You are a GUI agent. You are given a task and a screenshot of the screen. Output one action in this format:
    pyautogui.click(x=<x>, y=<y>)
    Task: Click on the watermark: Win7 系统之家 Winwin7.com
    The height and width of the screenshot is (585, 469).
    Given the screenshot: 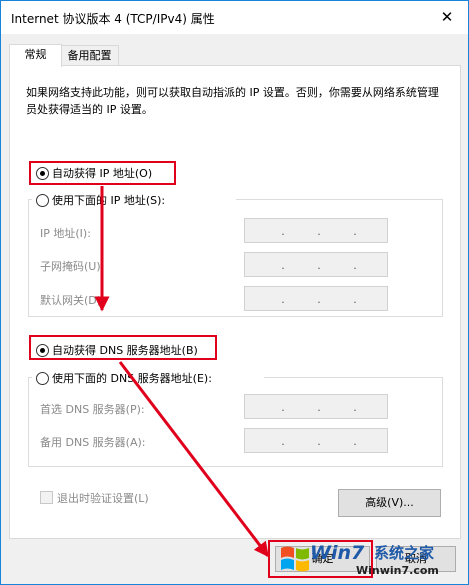 What is the action you would take?
    pyautogui.click(x=370, y=560)
    